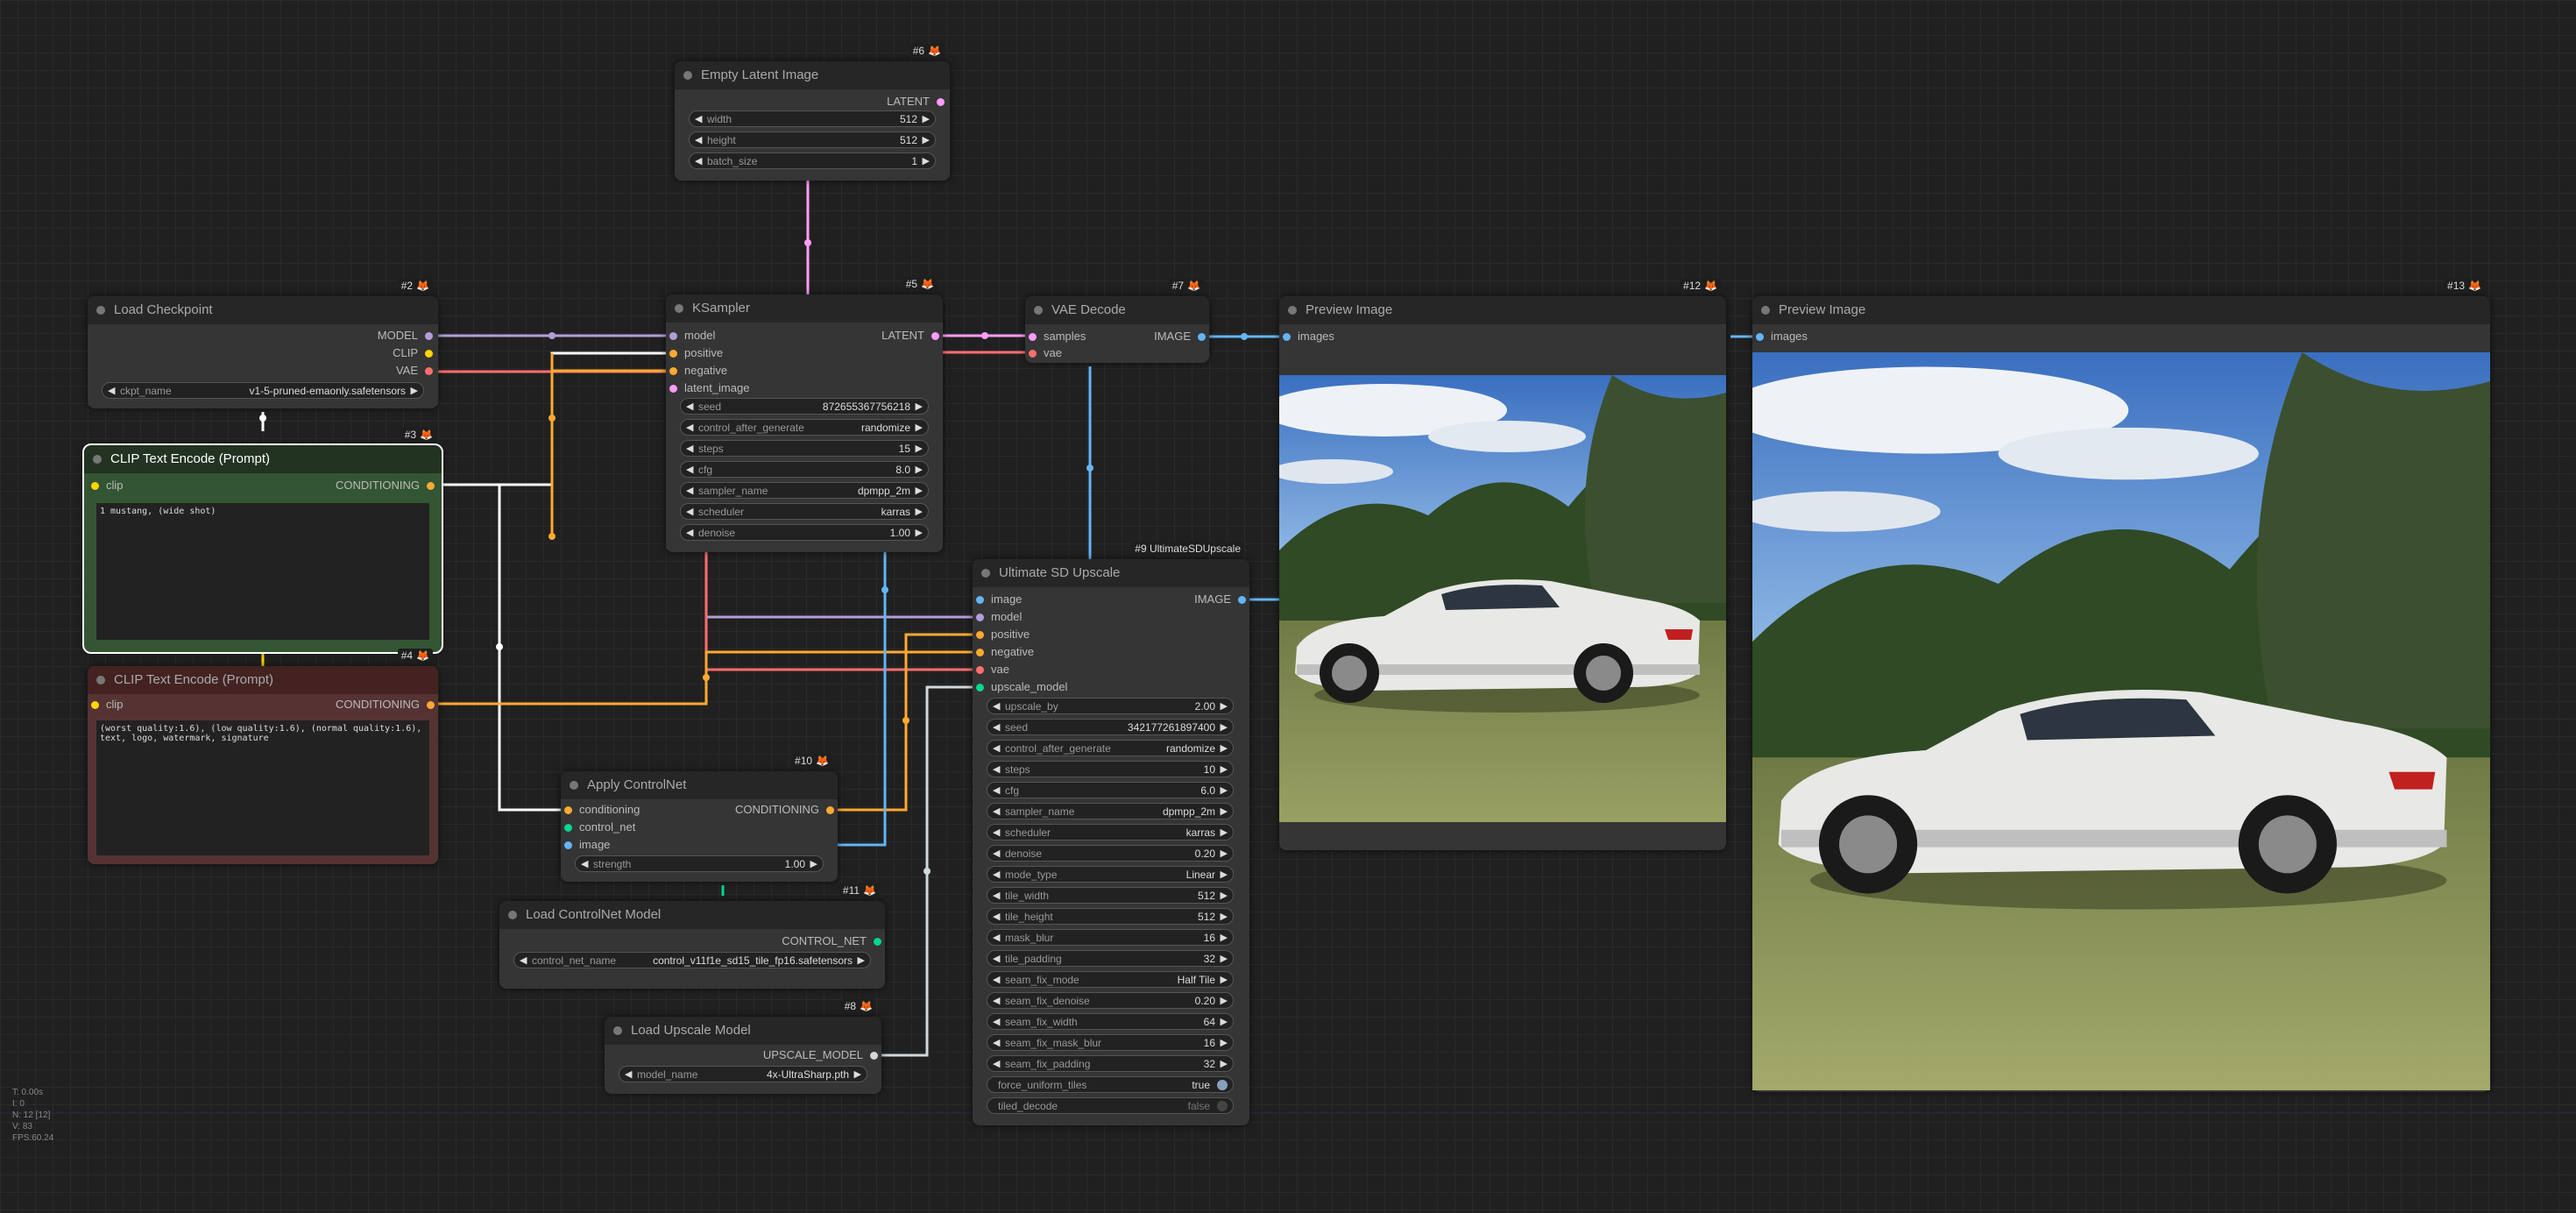  What do you see at coordinates (804, 532) in the screenshot?
I see `widget-denoise: ◀ denoise 1.00 ▶` at bounding box center [804, 532].